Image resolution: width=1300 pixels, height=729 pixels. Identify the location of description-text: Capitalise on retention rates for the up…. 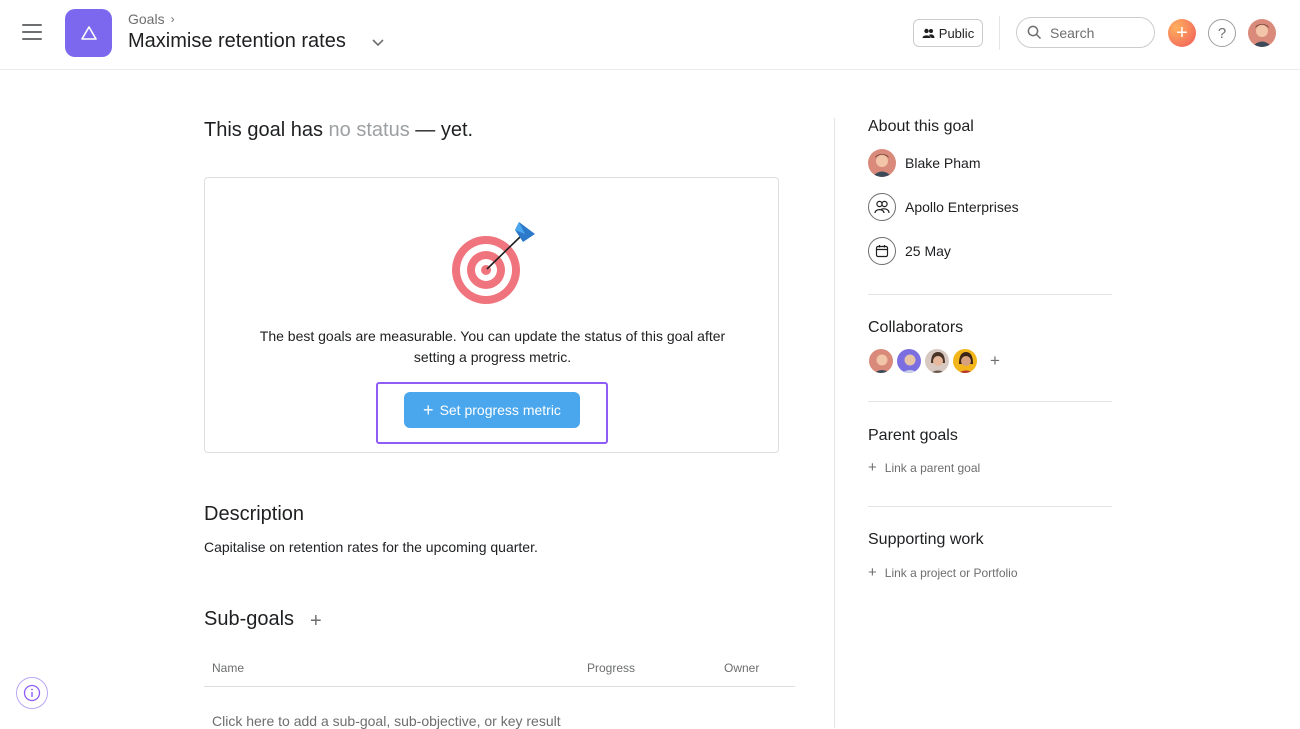
(371, 547).